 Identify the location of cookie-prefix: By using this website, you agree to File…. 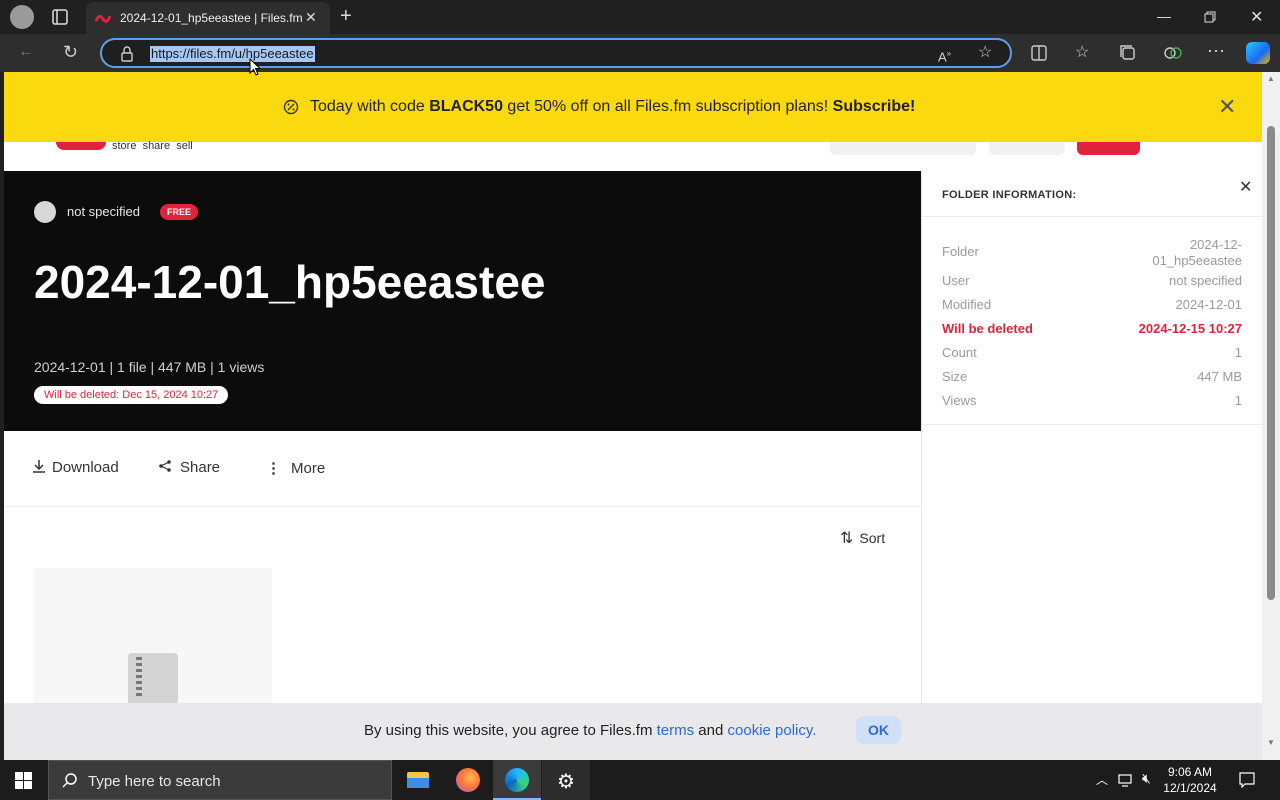
(510, 730).